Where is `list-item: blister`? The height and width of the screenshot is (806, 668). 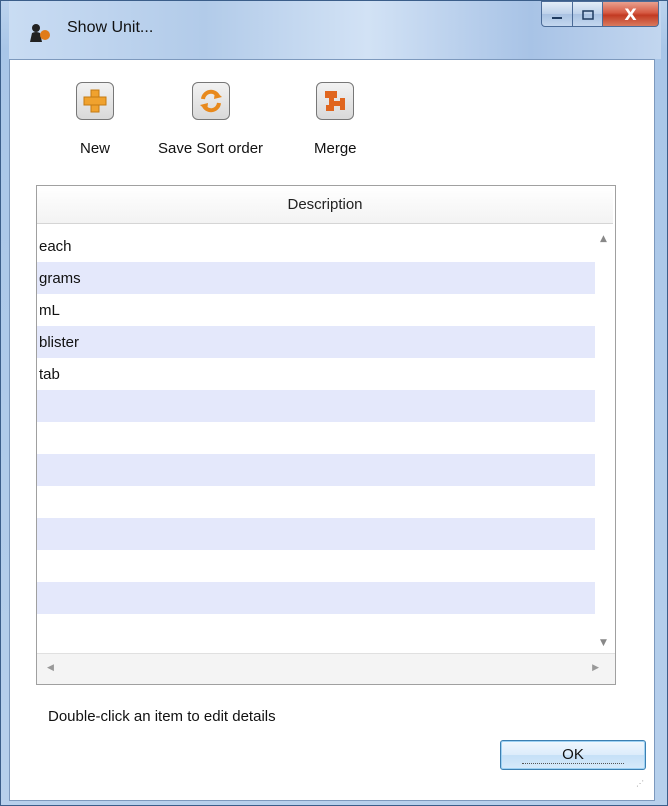
list-item: blister is located at coordinates (326, 342).